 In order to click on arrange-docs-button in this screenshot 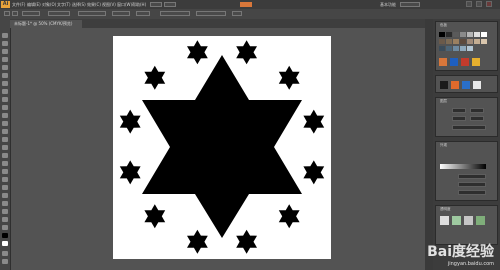, I will do `click(170, 4)`.